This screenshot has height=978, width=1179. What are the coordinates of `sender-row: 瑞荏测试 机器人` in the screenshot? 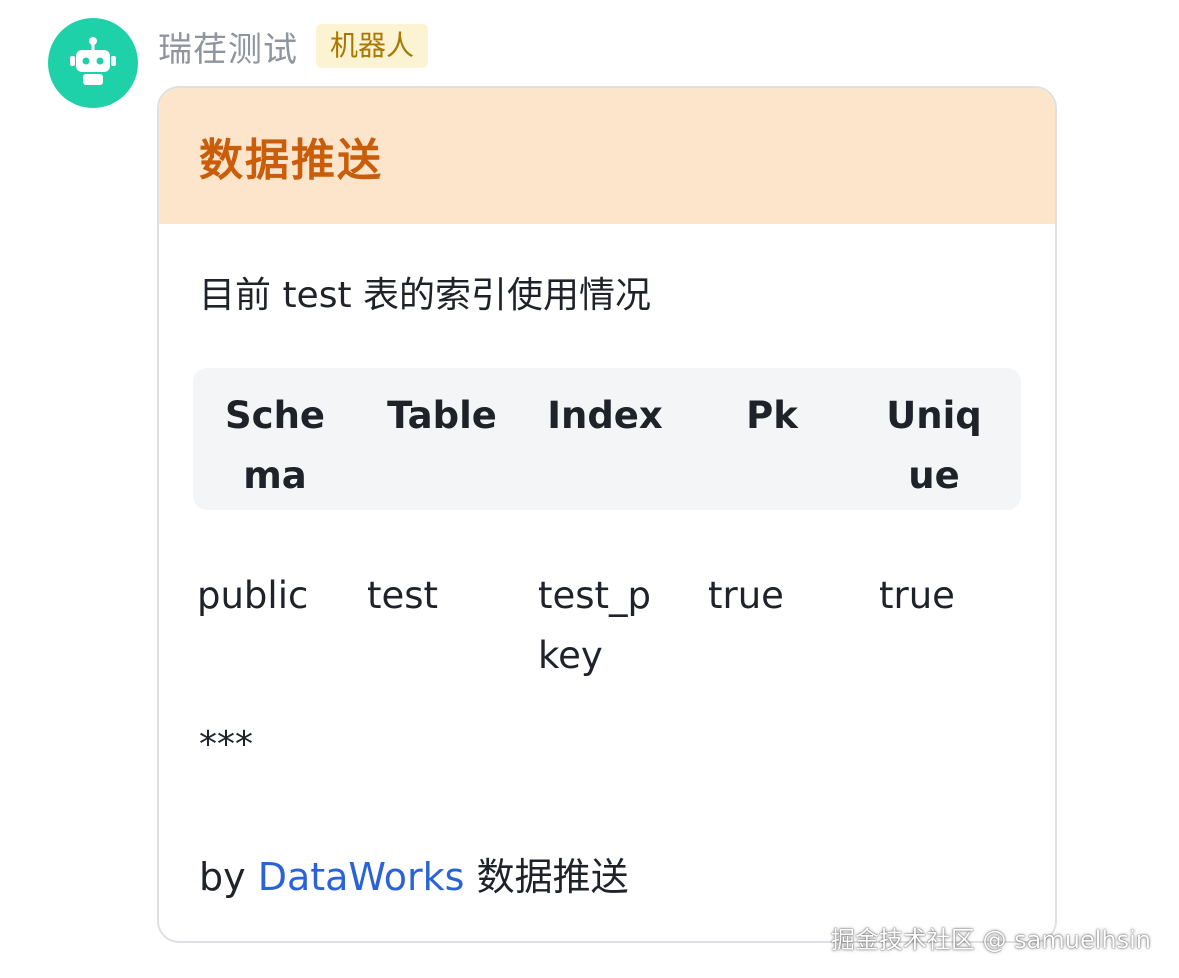 It's located at (293, 46).